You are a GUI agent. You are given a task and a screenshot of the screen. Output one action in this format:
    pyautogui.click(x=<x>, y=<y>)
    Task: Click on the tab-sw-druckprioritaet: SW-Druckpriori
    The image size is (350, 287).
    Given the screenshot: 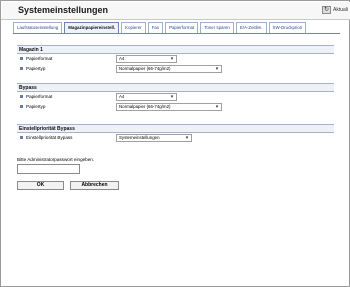 What is the action you would take?
    pyautogui.click(x=287, y=27)
    